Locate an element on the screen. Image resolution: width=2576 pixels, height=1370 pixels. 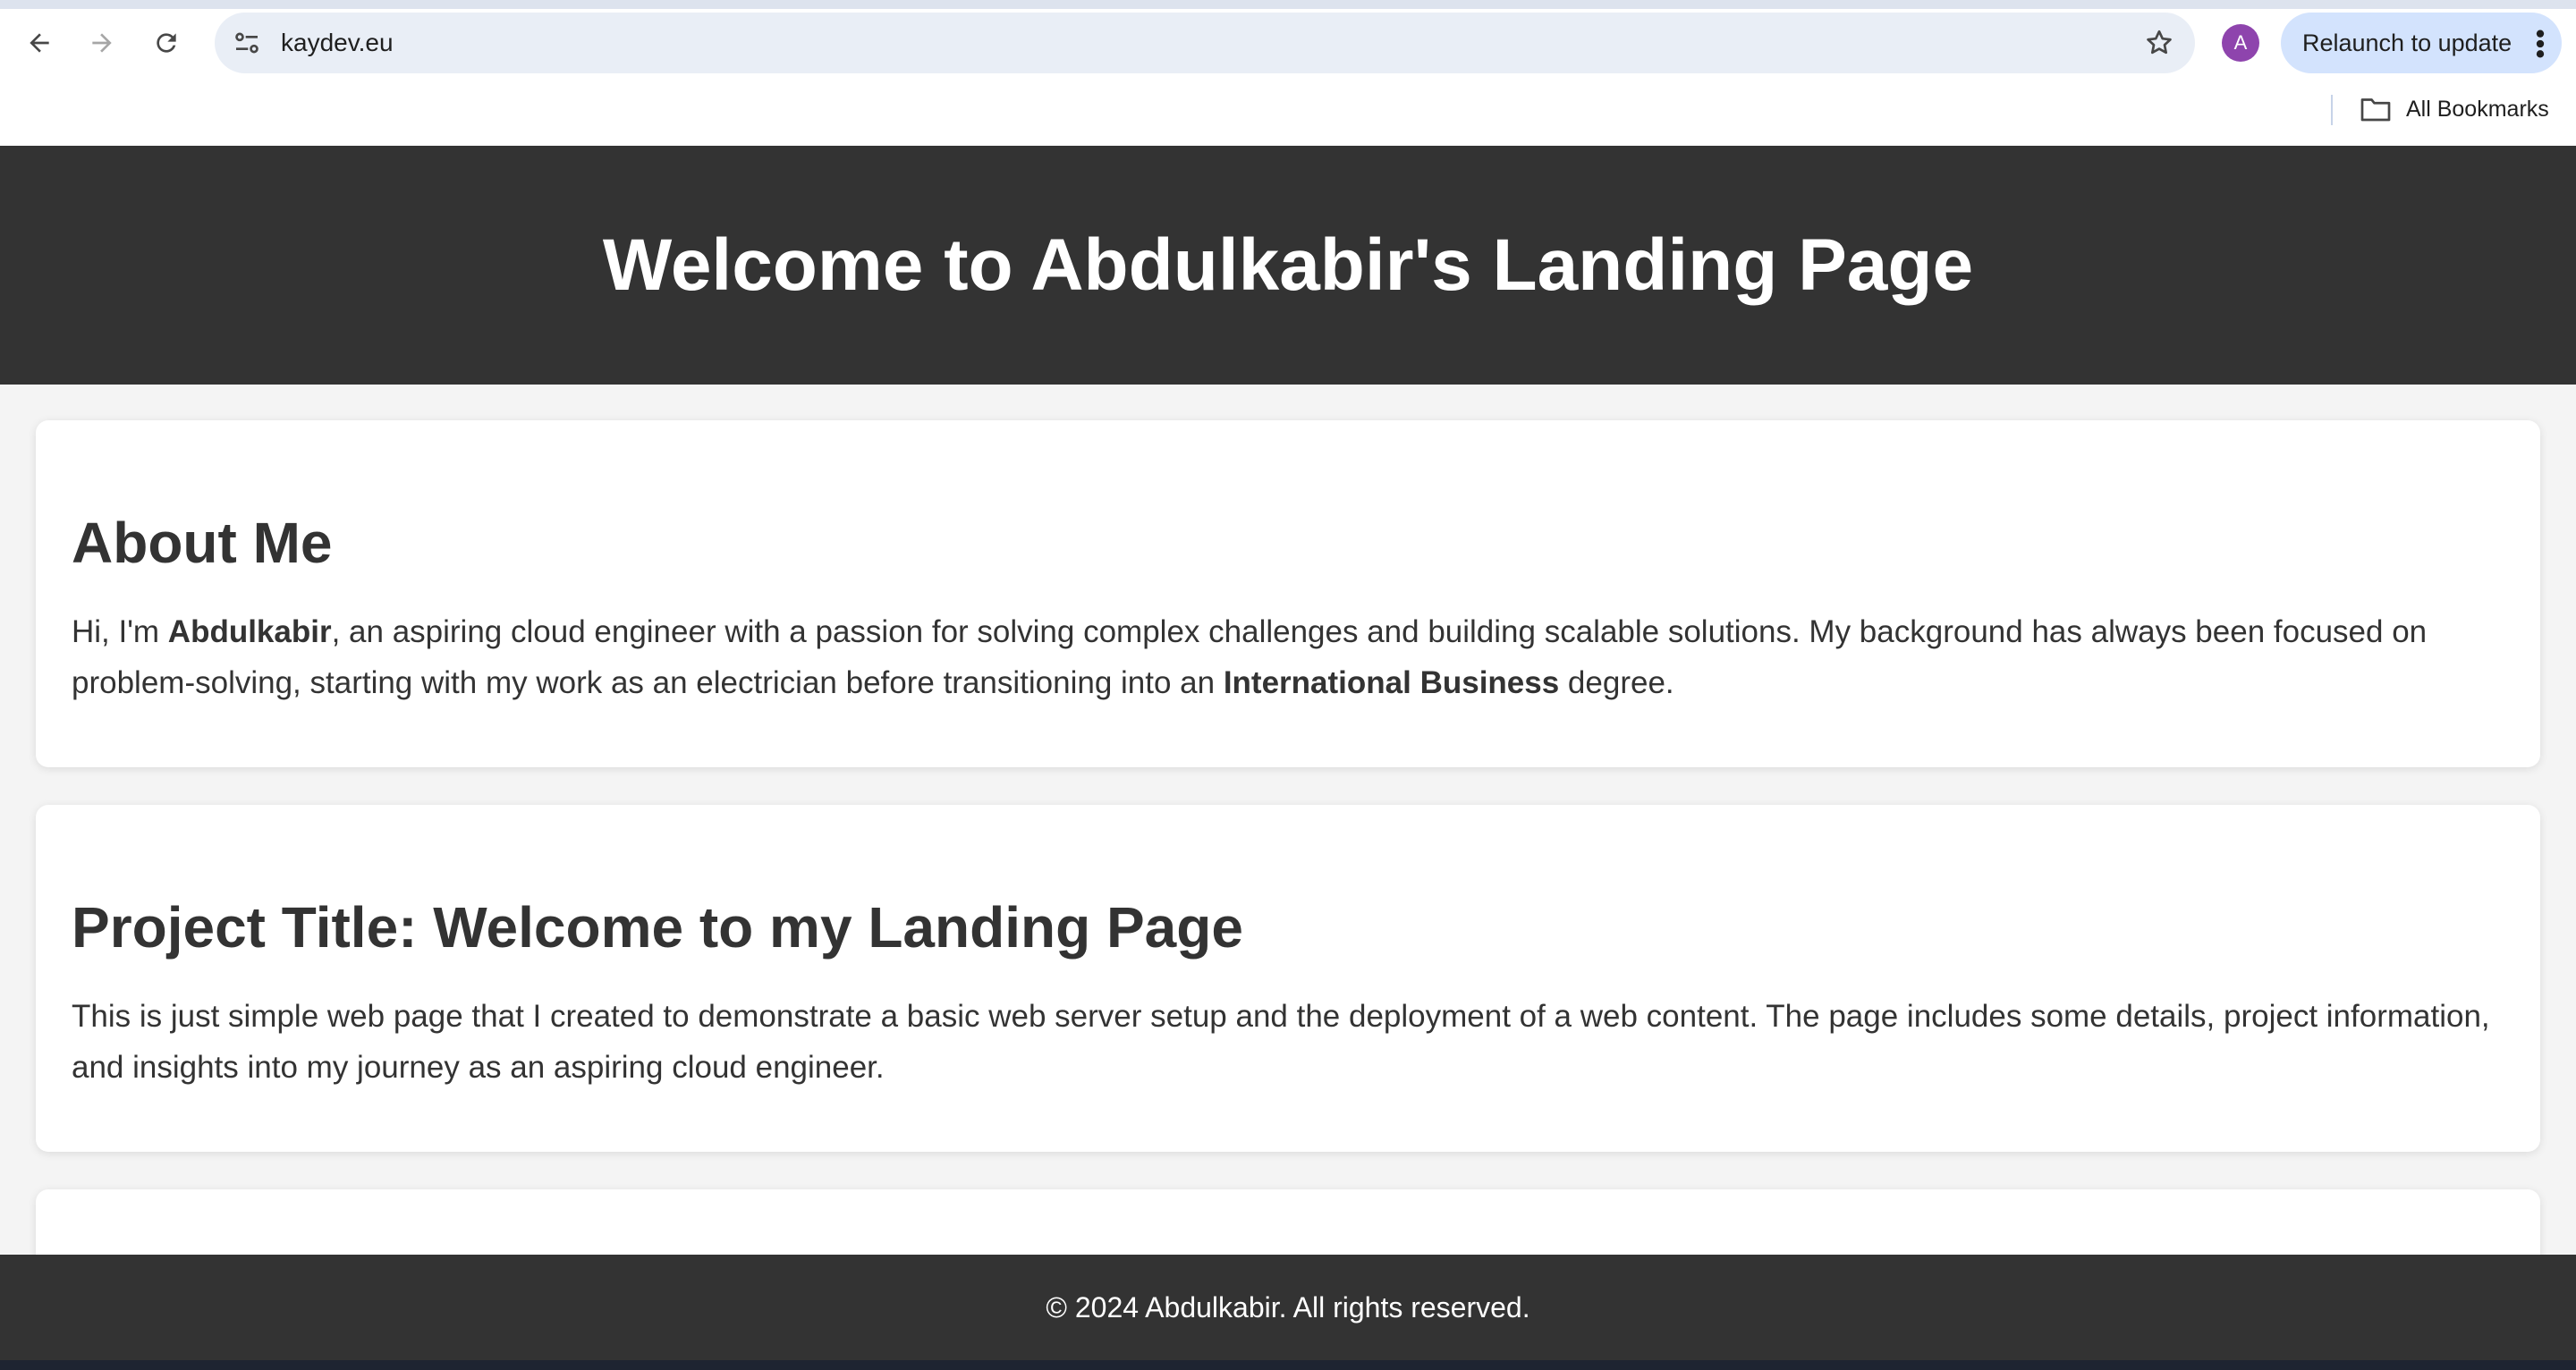
next-section is located at coordinates (1288, 1222).